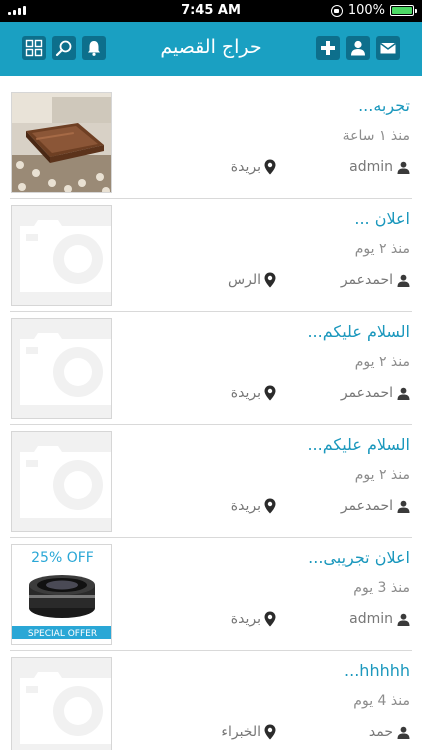 The width and height of the screenshot is (422, 750). I want to click on profile-button, so click(358, 48).